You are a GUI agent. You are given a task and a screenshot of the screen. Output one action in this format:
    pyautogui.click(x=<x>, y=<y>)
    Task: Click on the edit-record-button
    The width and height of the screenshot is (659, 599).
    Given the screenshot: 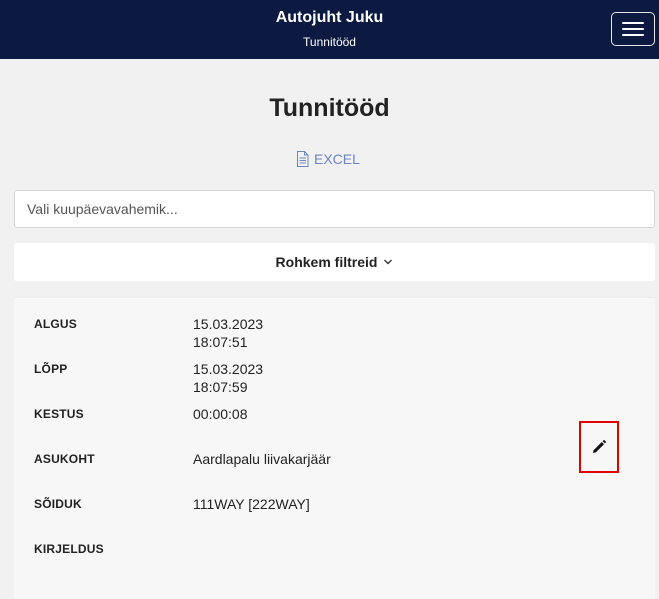 What is the action you would take?
    pyautogui.click(x=599, y=447)
    